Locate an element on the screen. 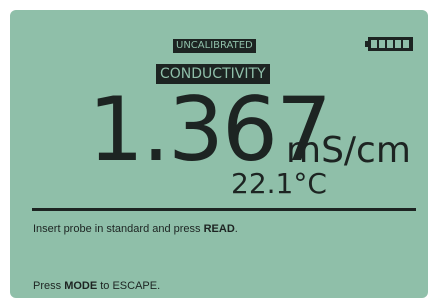 Image resolution: width=432 pixels, height=300 pixels. instruction-message: Insert probe in standard and press READ. is located at coordinates (135, 229).